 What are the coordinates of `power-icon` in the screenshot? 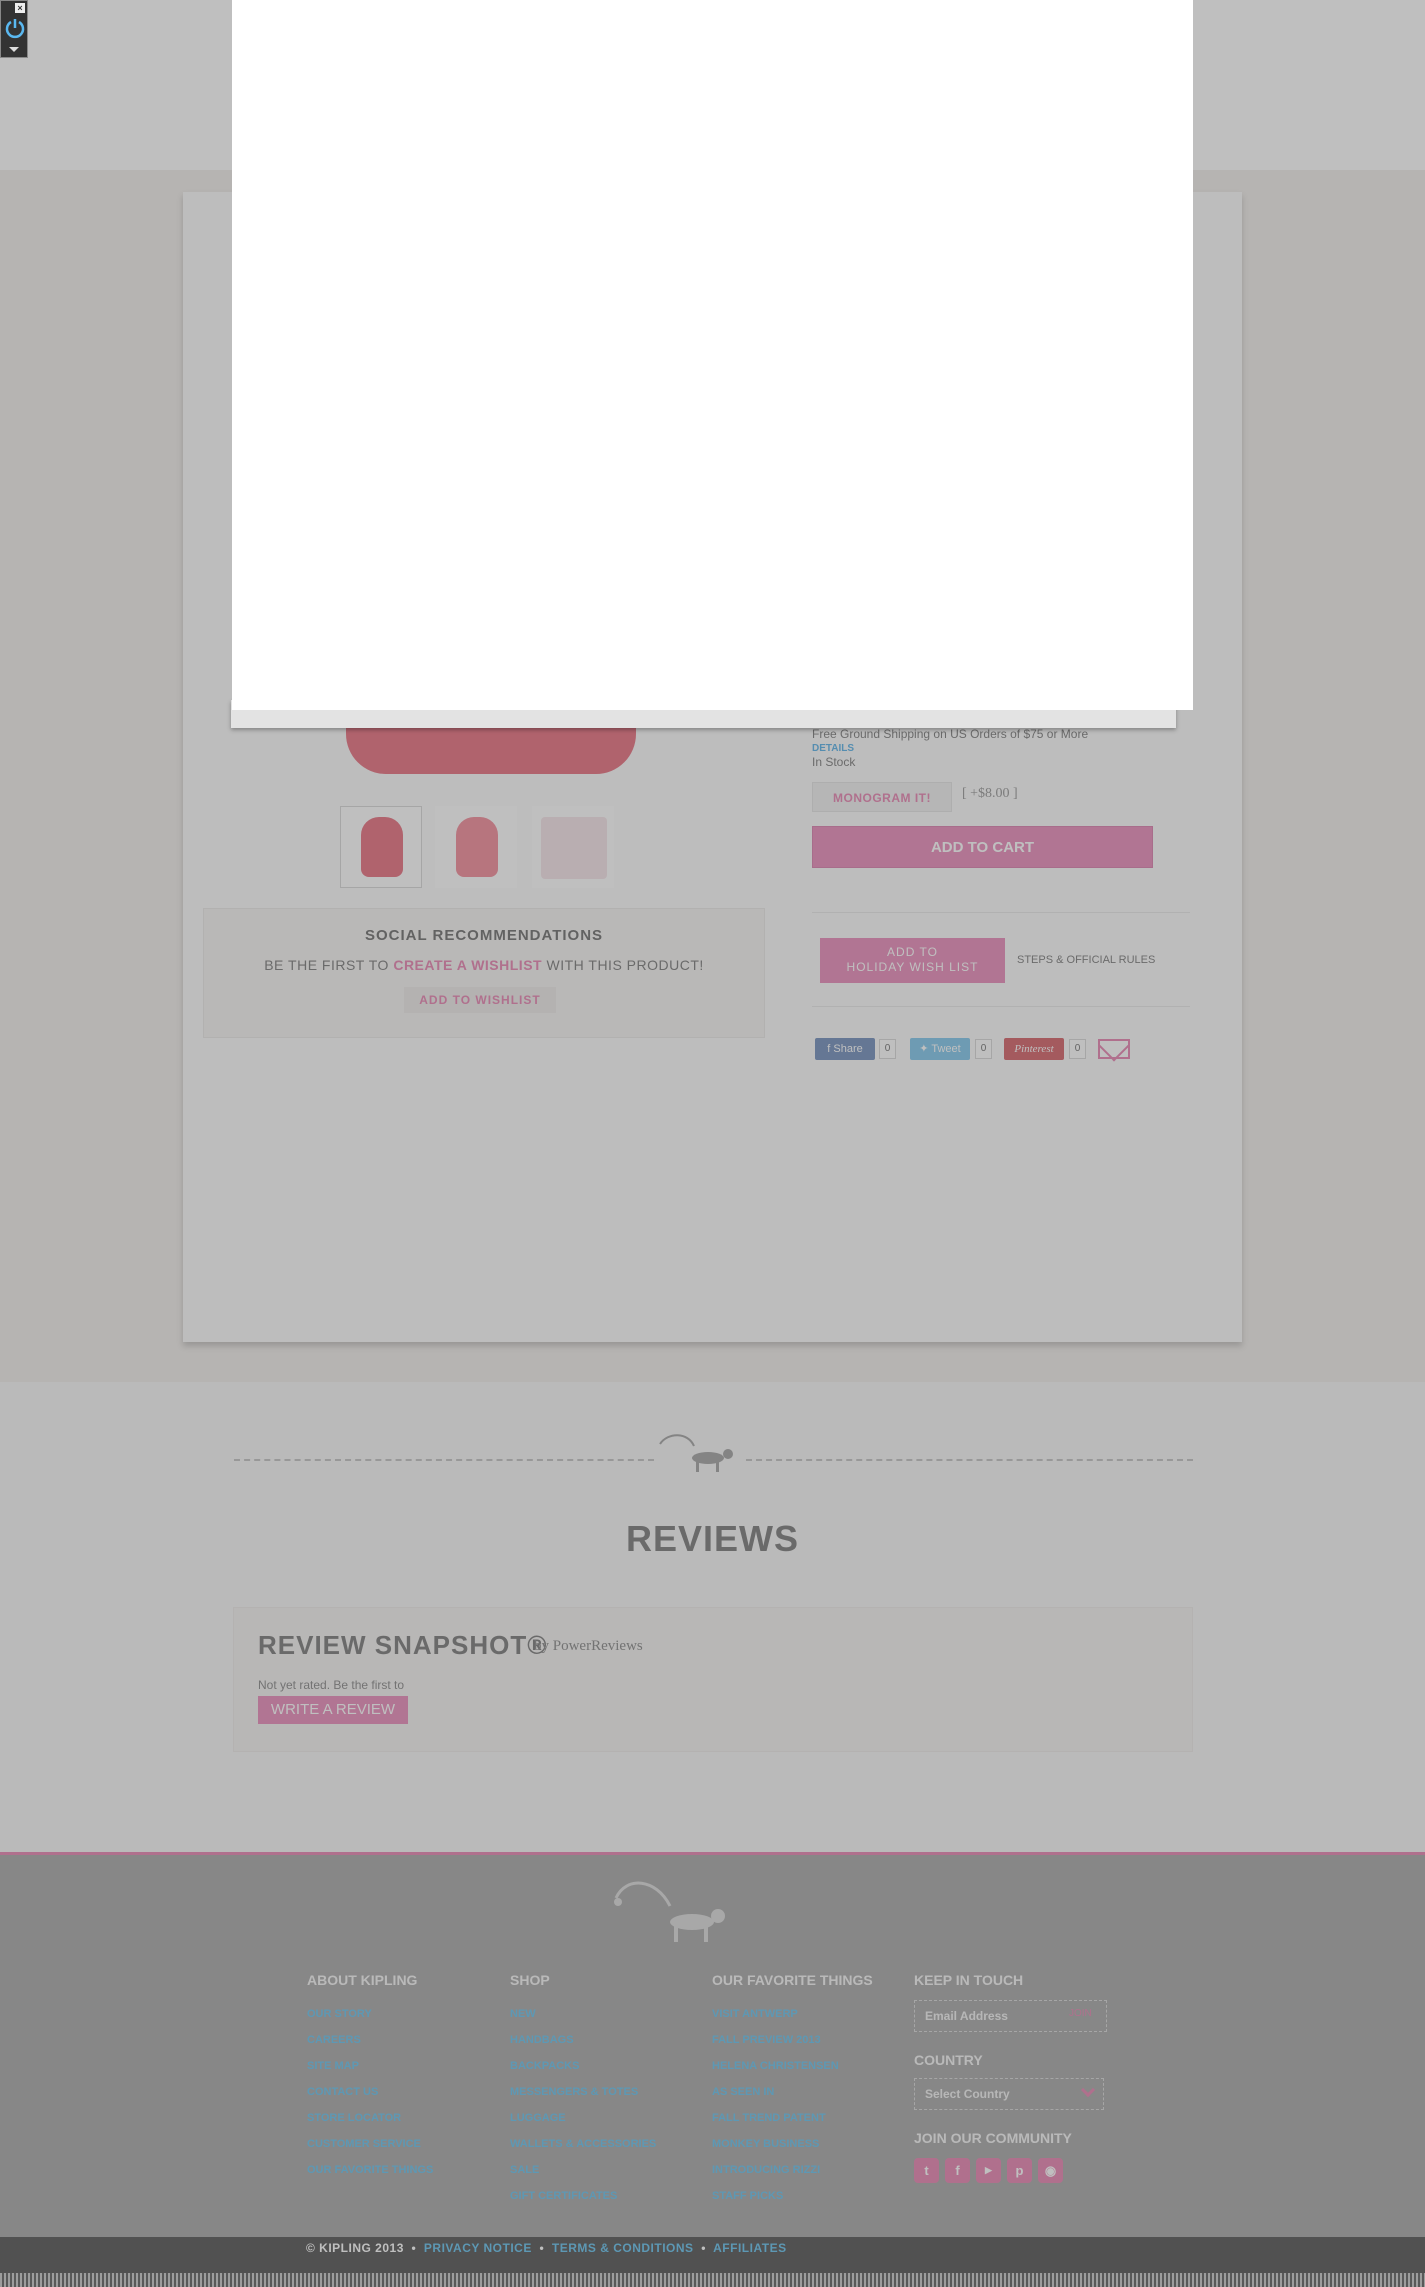 It's located at (15, 28).